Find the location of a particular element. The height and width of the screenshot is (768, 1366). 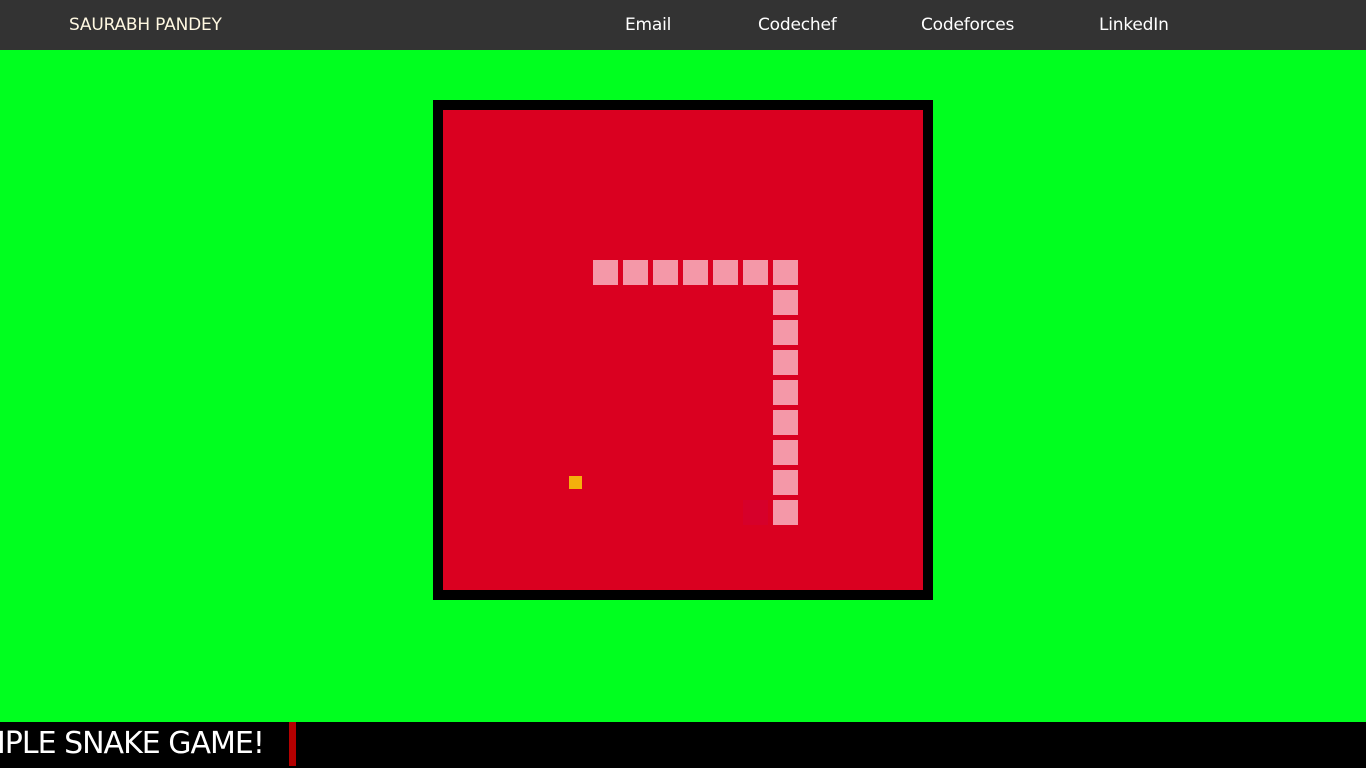

footer-marquee-bar: SIMPLE SNAKE GAME! is located at coordinates (683, 745).